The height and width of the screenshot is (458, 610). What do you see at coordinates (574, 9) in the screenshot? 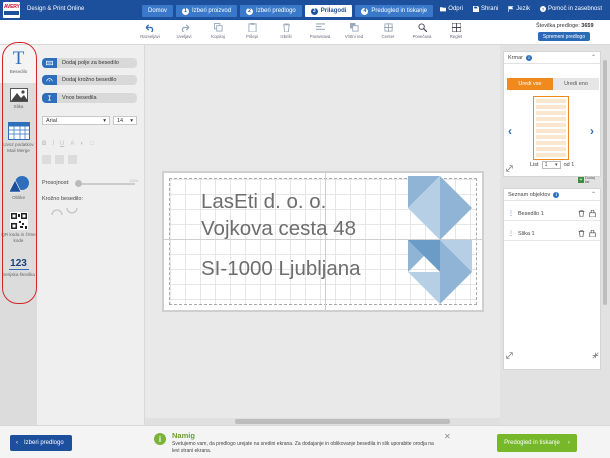
I see `help-label: Pomoč in zasebnost` at bounding box center [574, 9].